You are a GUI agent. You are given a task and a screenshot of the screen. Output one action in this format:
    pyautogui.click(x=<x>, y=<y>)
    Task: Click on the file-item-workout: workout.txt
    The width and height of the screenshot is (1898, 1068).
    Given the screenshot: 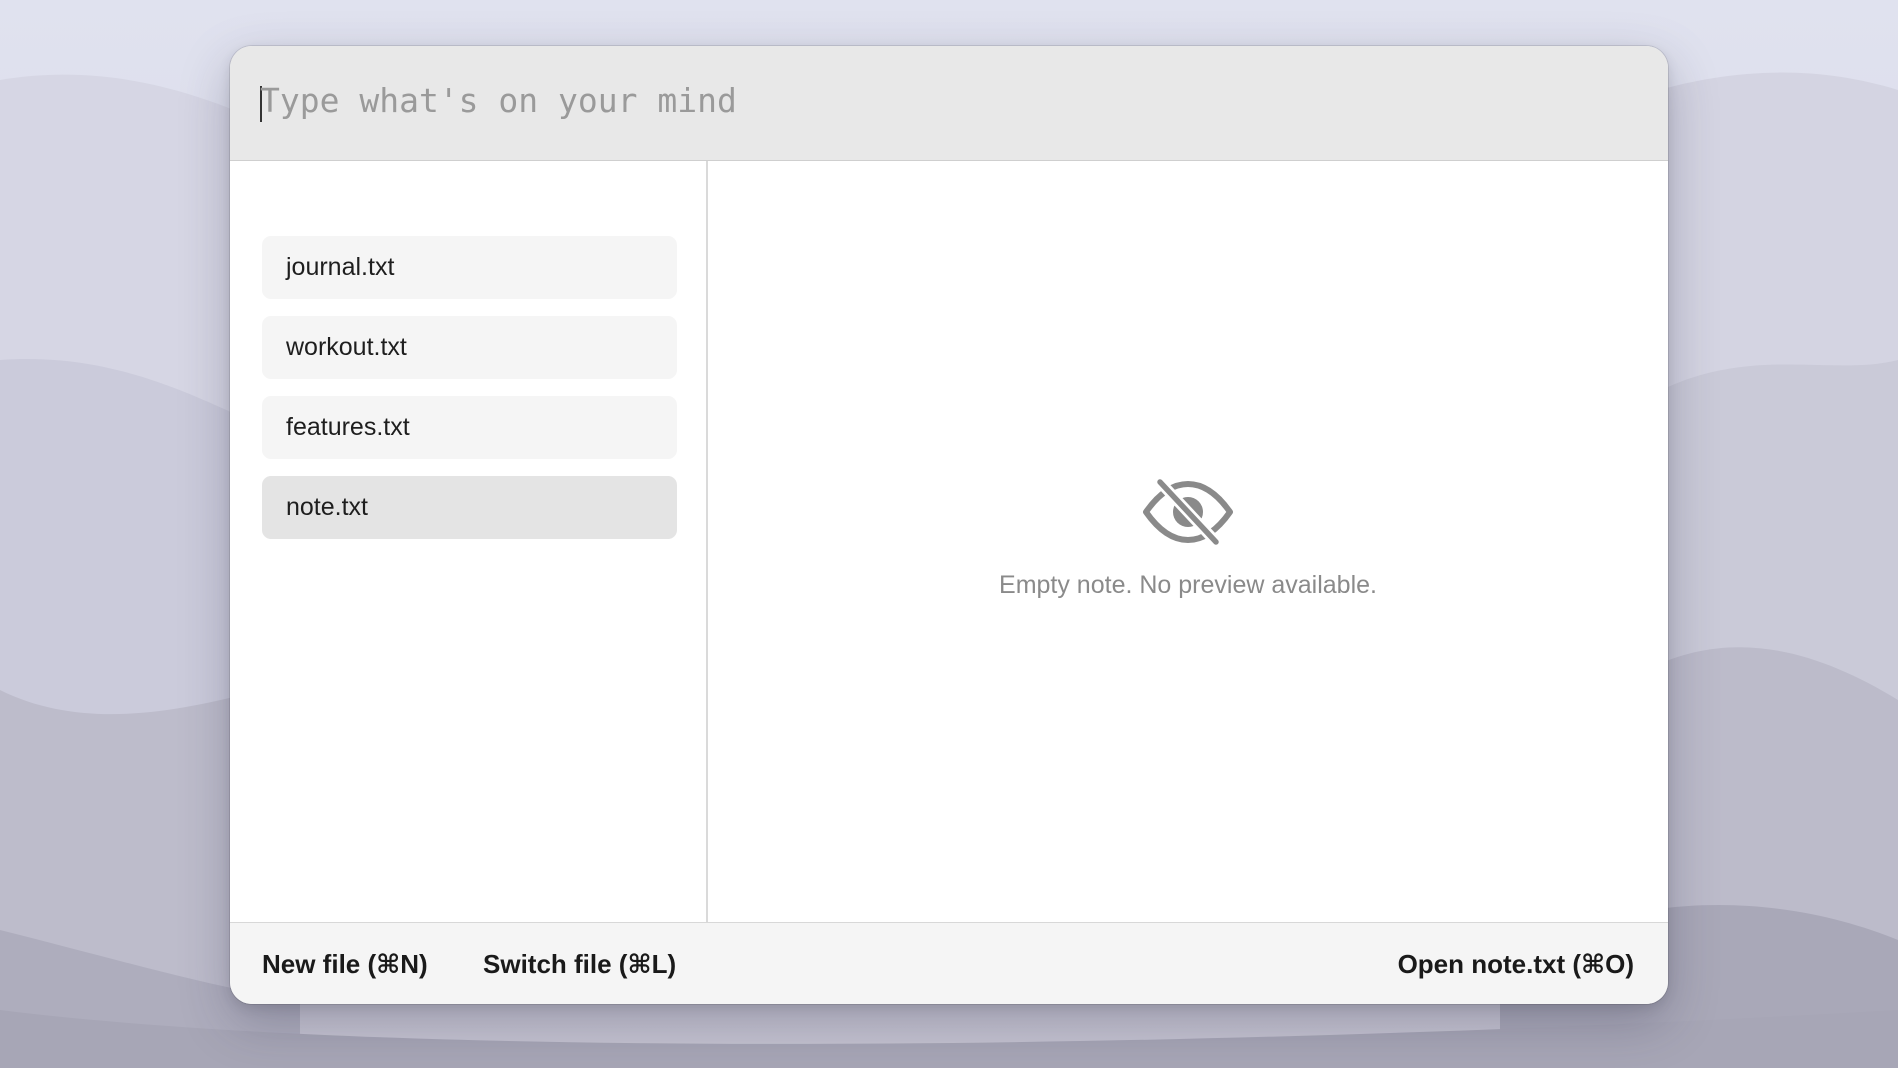 What is the action you would take?
    pyautogui.click(x=469, y=347)
    